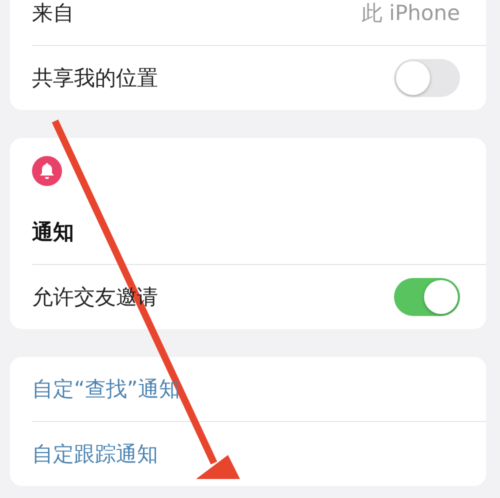 The width and height of the screenshot is (500, 498). I want to click on settings-link: 自定“查找”通知, so click(106, 389).